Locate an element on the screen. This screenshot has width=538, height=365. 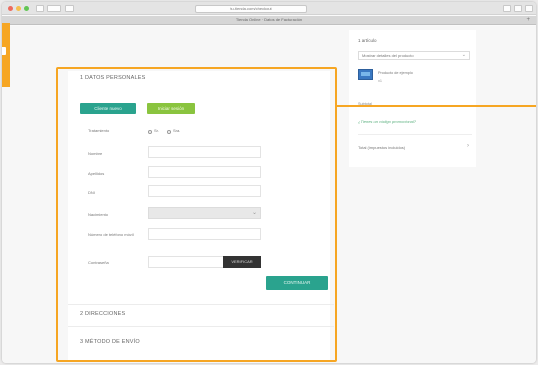
share-icon is located at coordinates (69, 8).